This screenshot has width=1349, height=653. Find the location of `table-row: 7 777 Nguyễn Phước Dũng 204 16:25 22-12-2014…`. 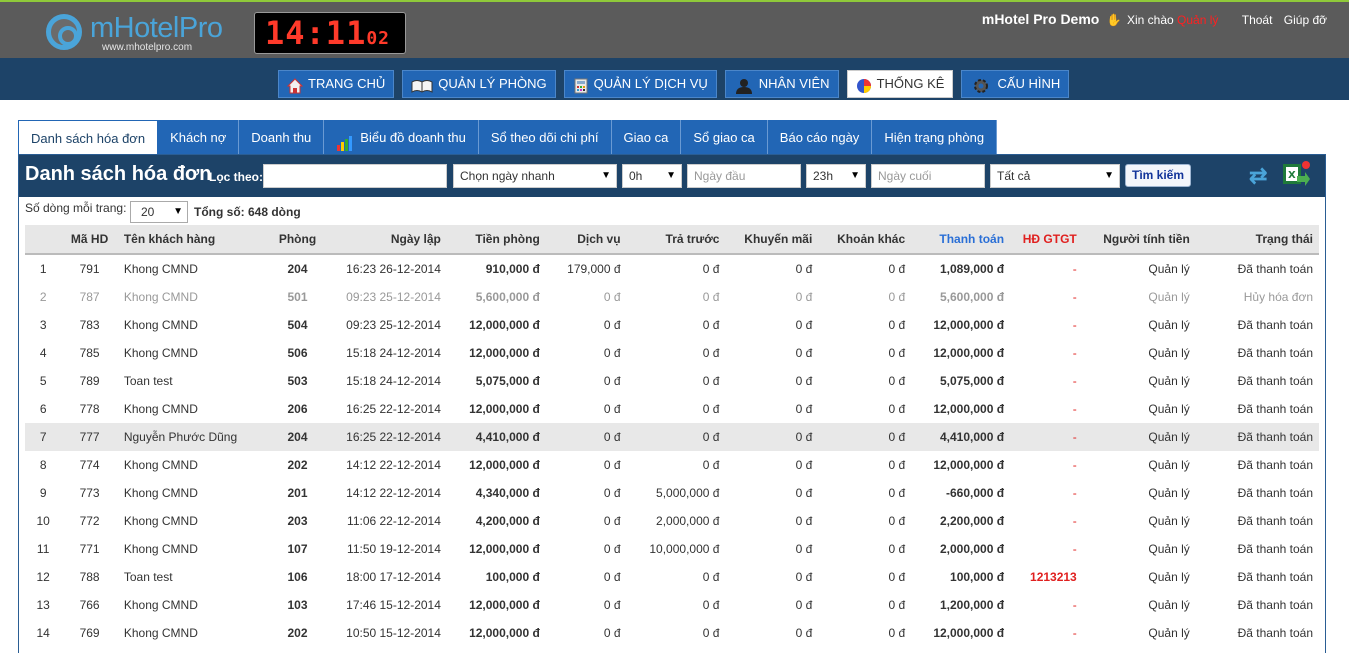

table-row: 7 777 Nguyễn Phước Dũng 204 16:25 22-12-2014… is located at coordinates (672, 437).